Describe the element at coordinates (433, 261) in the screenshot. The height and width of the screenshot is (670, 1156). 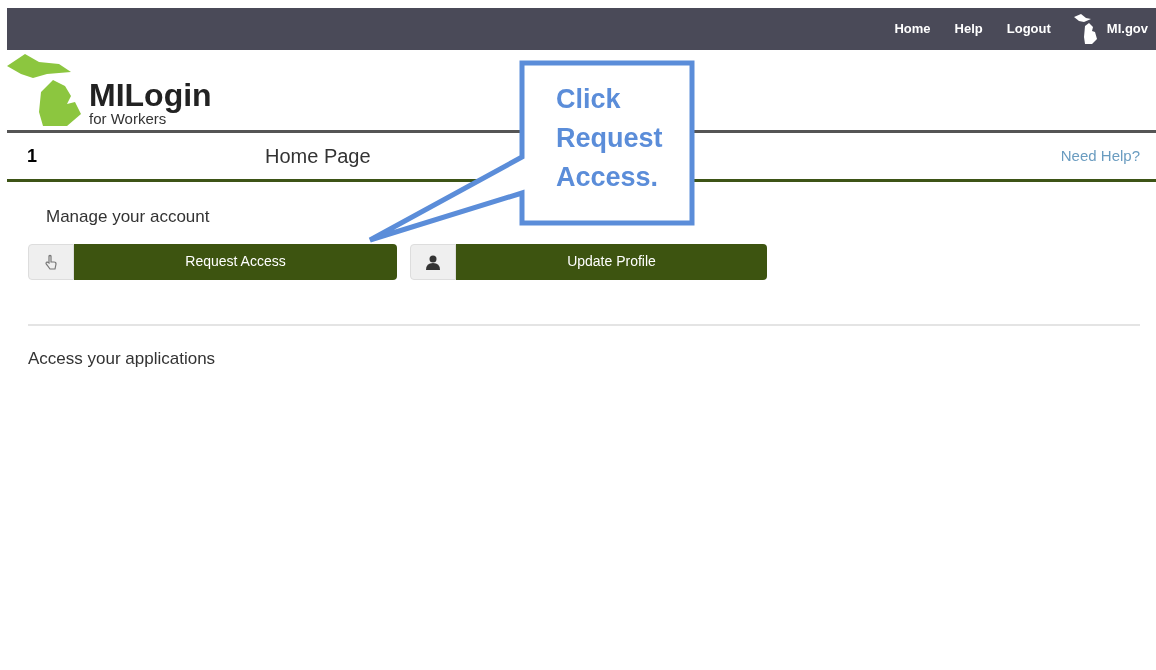
I see `person-icon` at that location.